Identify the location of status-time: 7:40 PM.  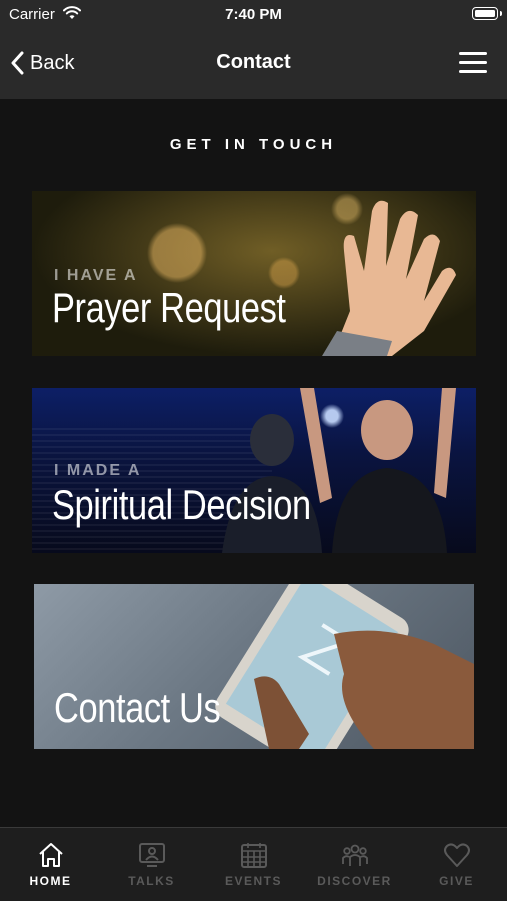
(253, 14).